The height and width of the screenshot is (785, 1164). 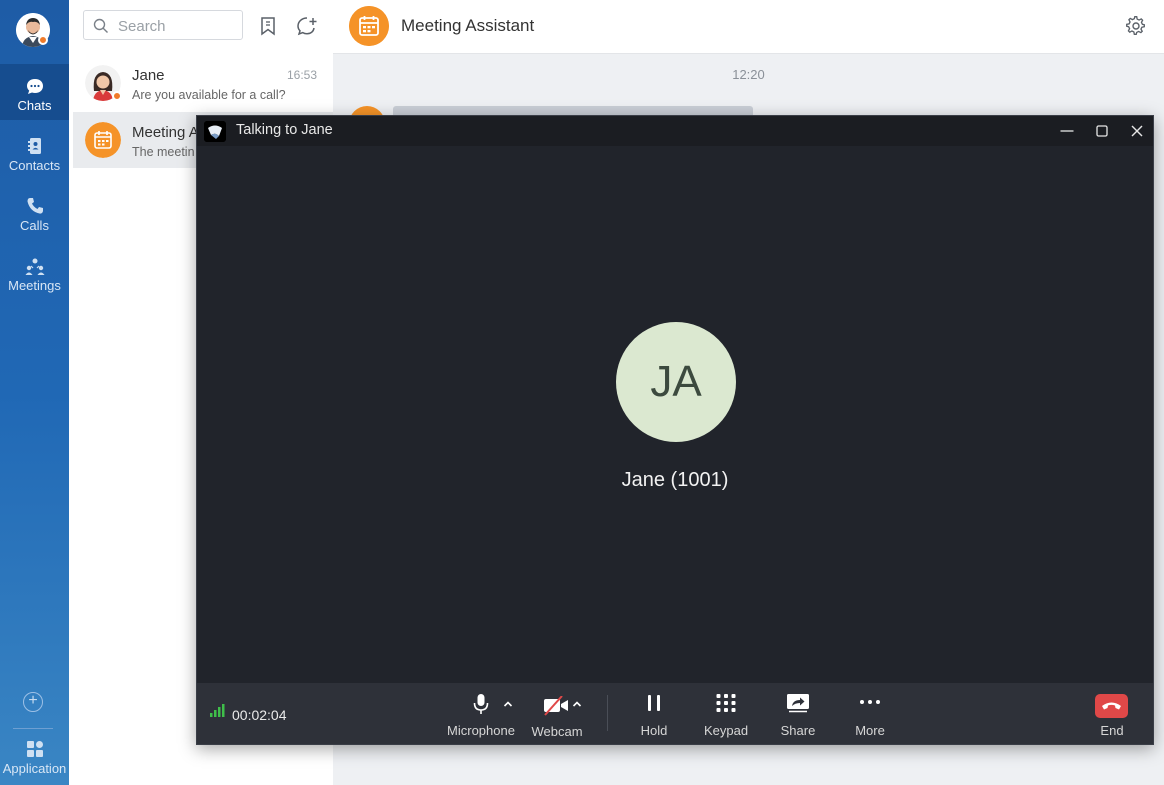 What do you see at coordinates (33, 702) in the screenshot?
I see `add-app-button: +` at bounding box center [33, 702].